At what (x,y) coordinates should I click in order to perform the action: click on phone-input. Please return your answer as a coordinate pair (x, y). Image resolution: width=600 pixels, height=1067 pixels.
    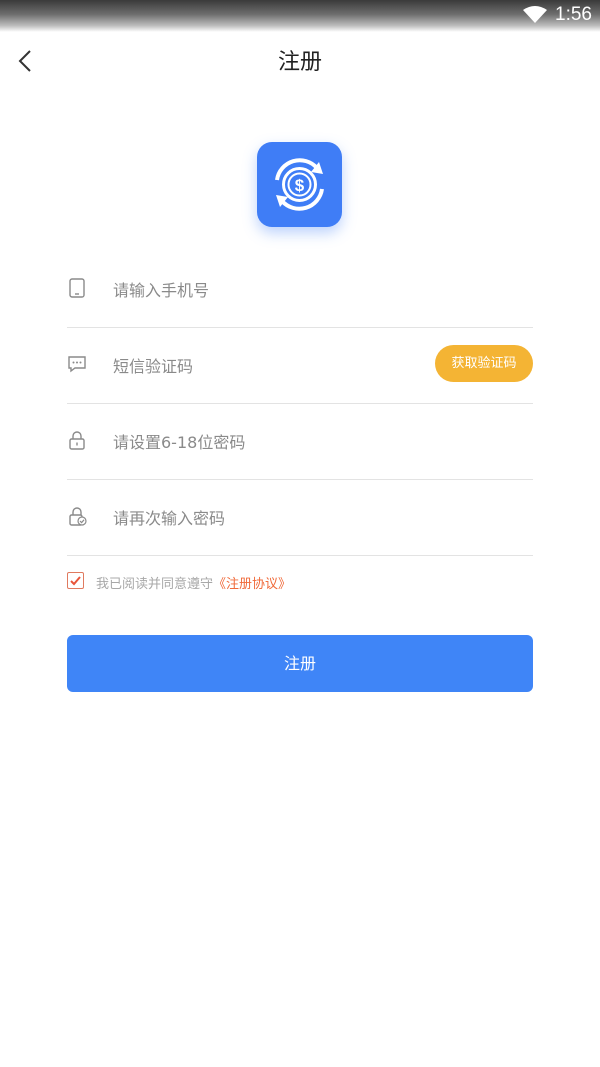
    Looking at the image, I should click on (263, 290).